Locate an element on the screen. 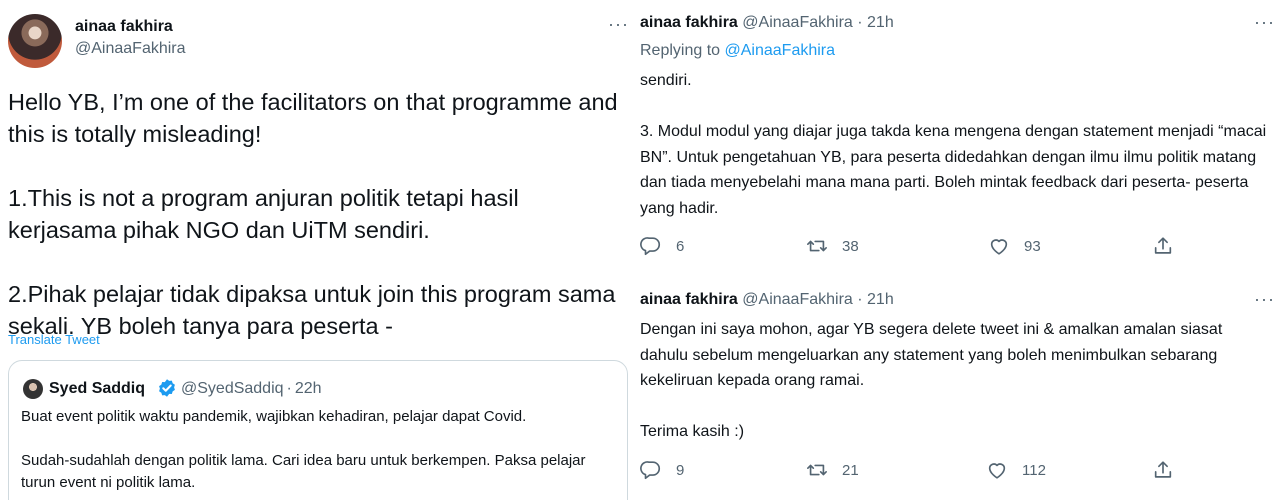 This screenshot has height=500, width=1280. replying-to-link: @AinaaFakhira is located at coordinates (780, 50).